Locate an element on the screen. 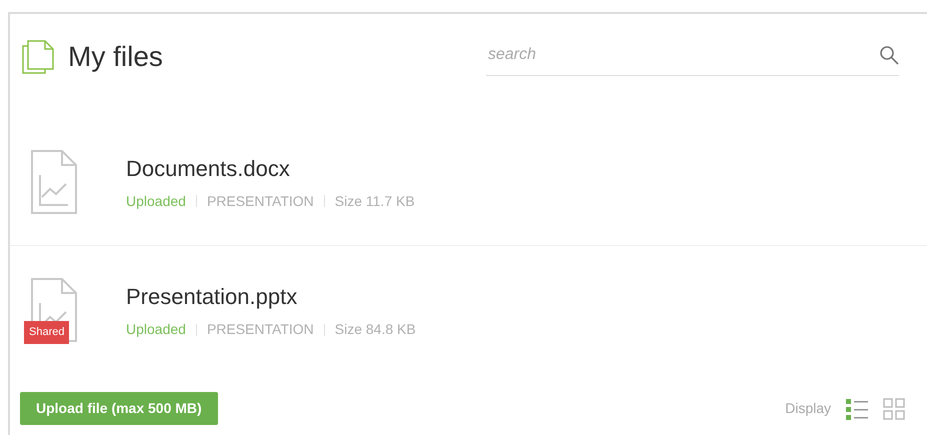  display-label: Display is located at coordinates (808, 408).